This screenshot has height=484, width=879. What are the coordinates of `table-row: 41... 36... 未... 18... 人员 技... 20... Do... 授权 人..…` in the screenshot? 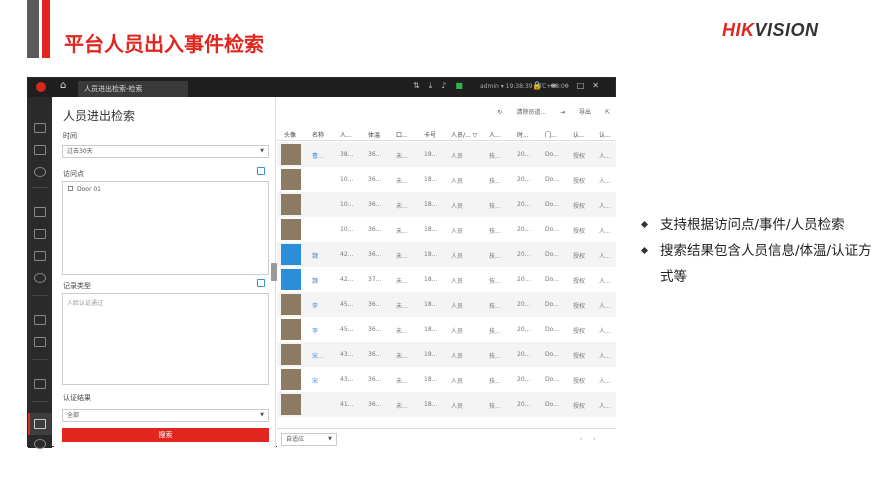 It's located at (446, 404).